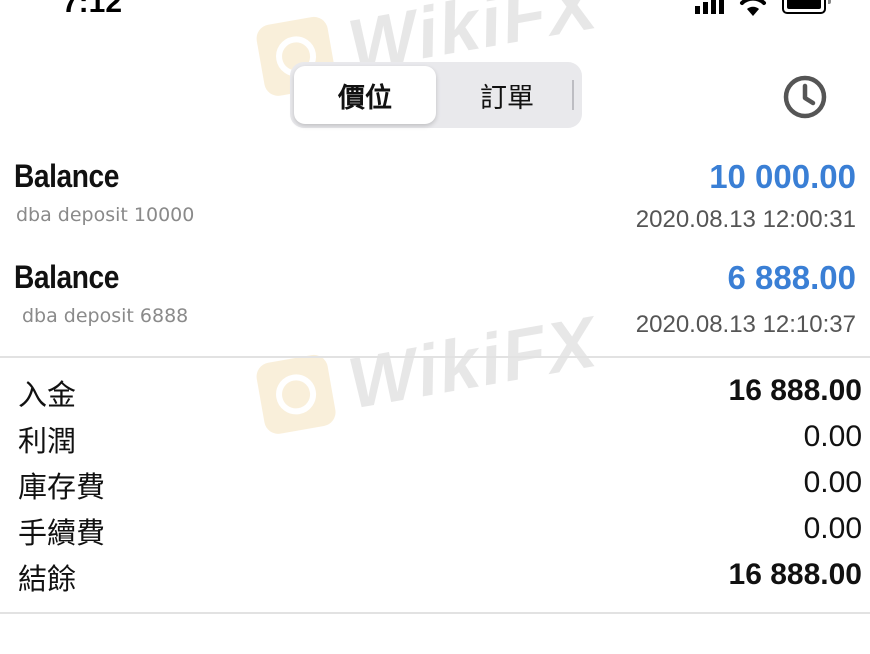  I want to click on battery-icon, so click(806, 7).